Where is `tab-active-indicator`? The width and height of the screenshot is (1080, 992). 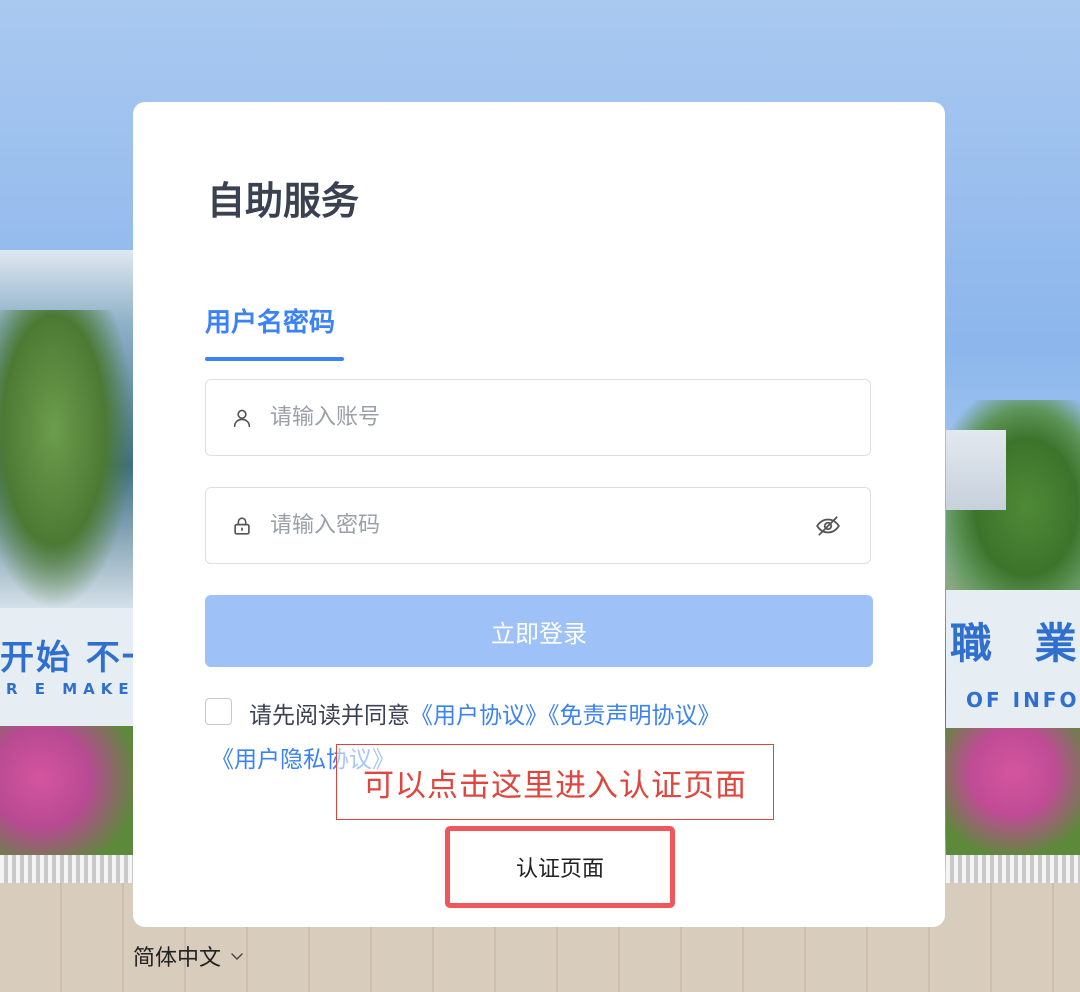
tab-active-indicator is located at coordinates (274, 359).